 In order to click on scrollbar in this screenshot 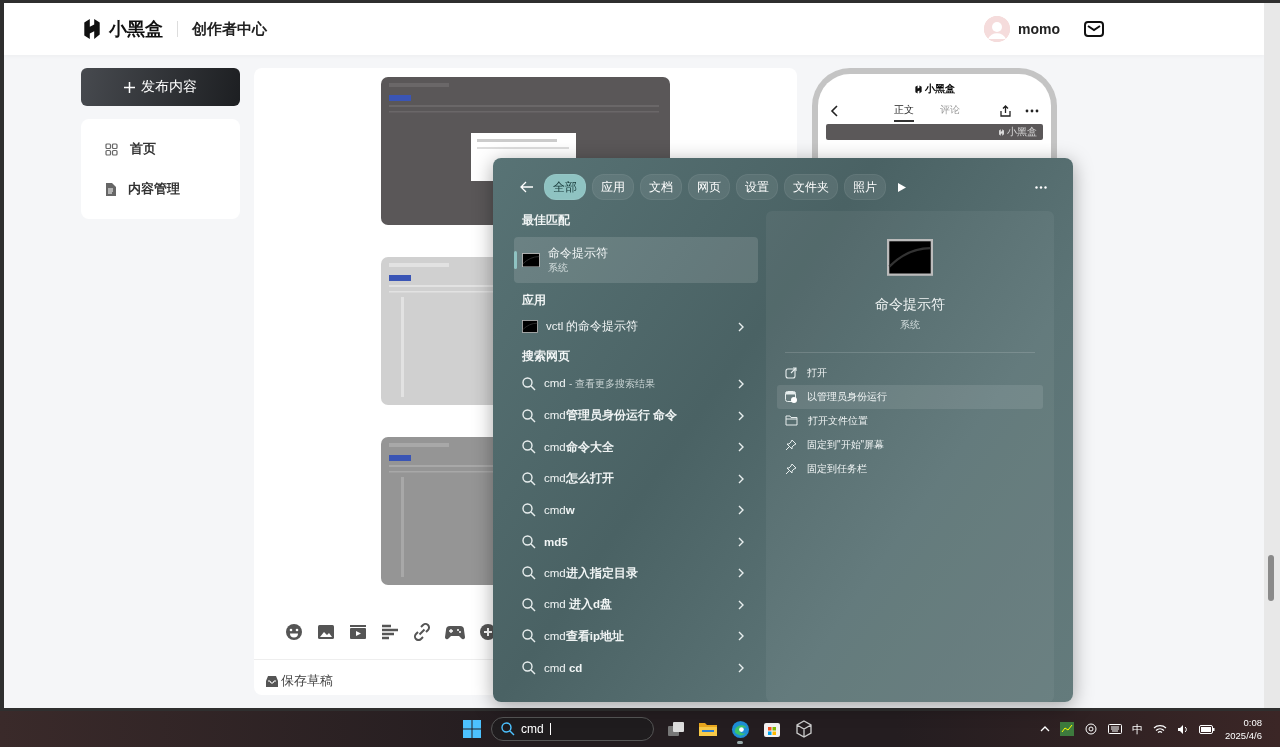, I will do `click(1272, 355)`.